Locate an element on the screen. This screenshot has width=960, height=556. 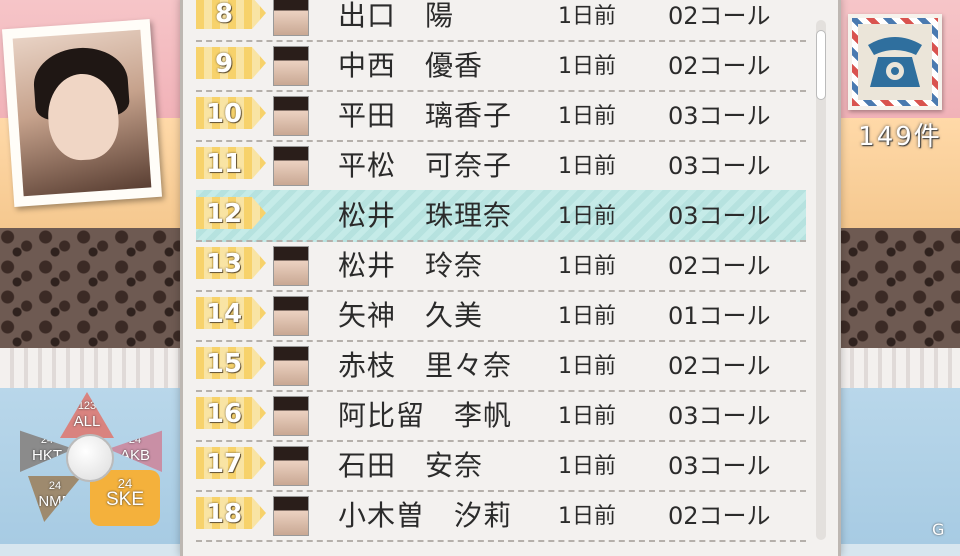
row-number-tag: 11 is located at coordinates (231, 163).